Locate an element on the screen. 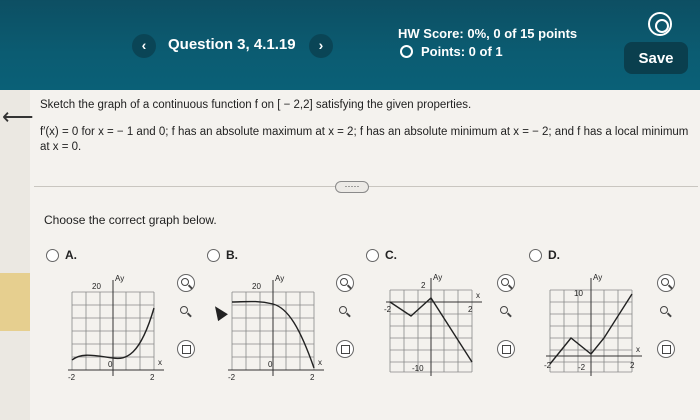  points-text: Points: 0 of 1 is located at coordinates (462, 51).